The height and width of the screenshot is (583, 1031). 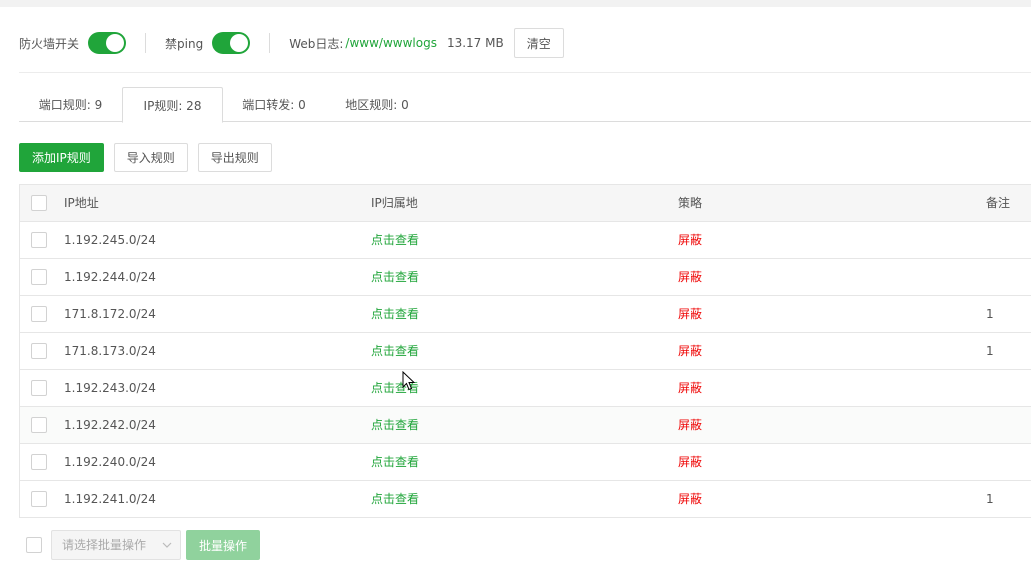 I want to click on select-all-checkbox, so click(x=39, y=203).